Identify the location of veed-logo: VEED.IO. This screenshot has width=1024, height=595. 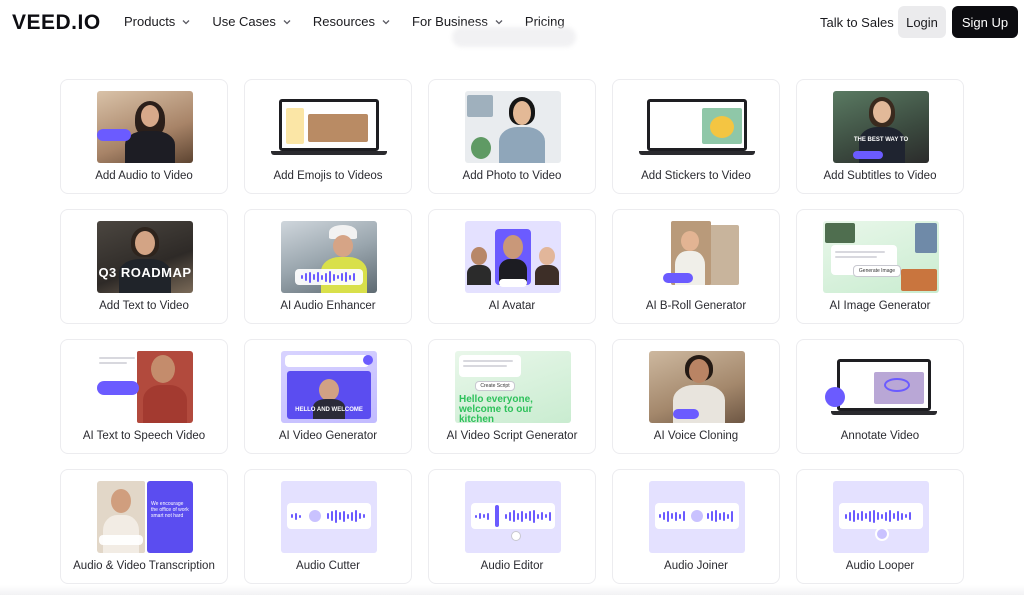
(56, 23).